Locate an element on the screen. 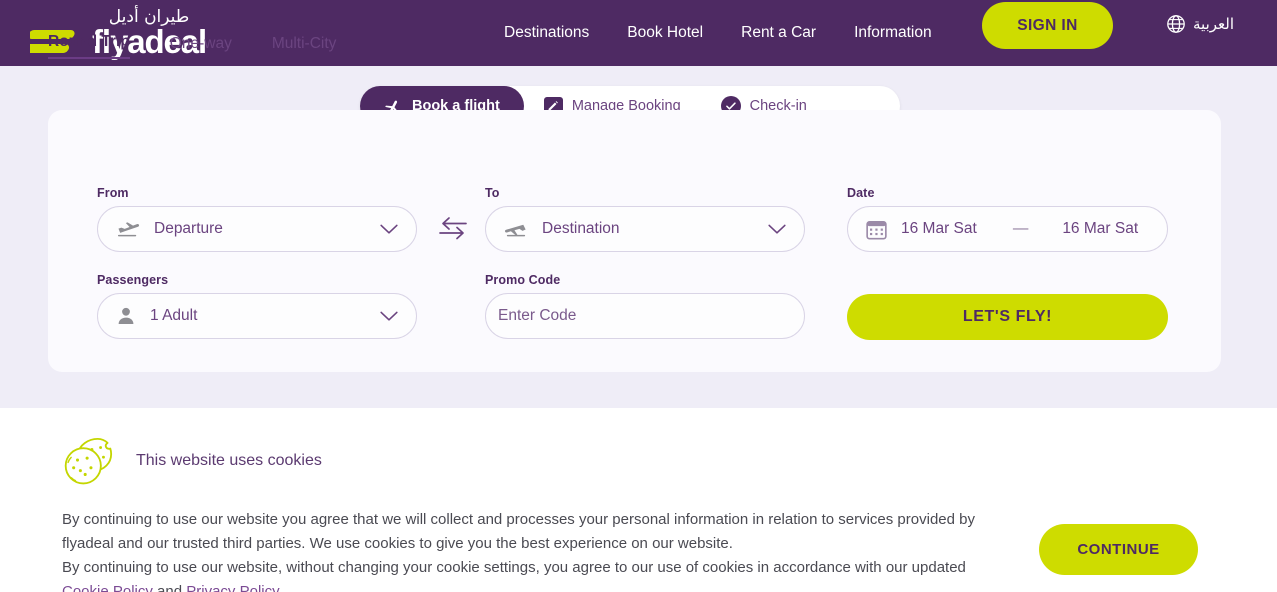  plane-takeoff-icon is located at coordinates (128, 229).